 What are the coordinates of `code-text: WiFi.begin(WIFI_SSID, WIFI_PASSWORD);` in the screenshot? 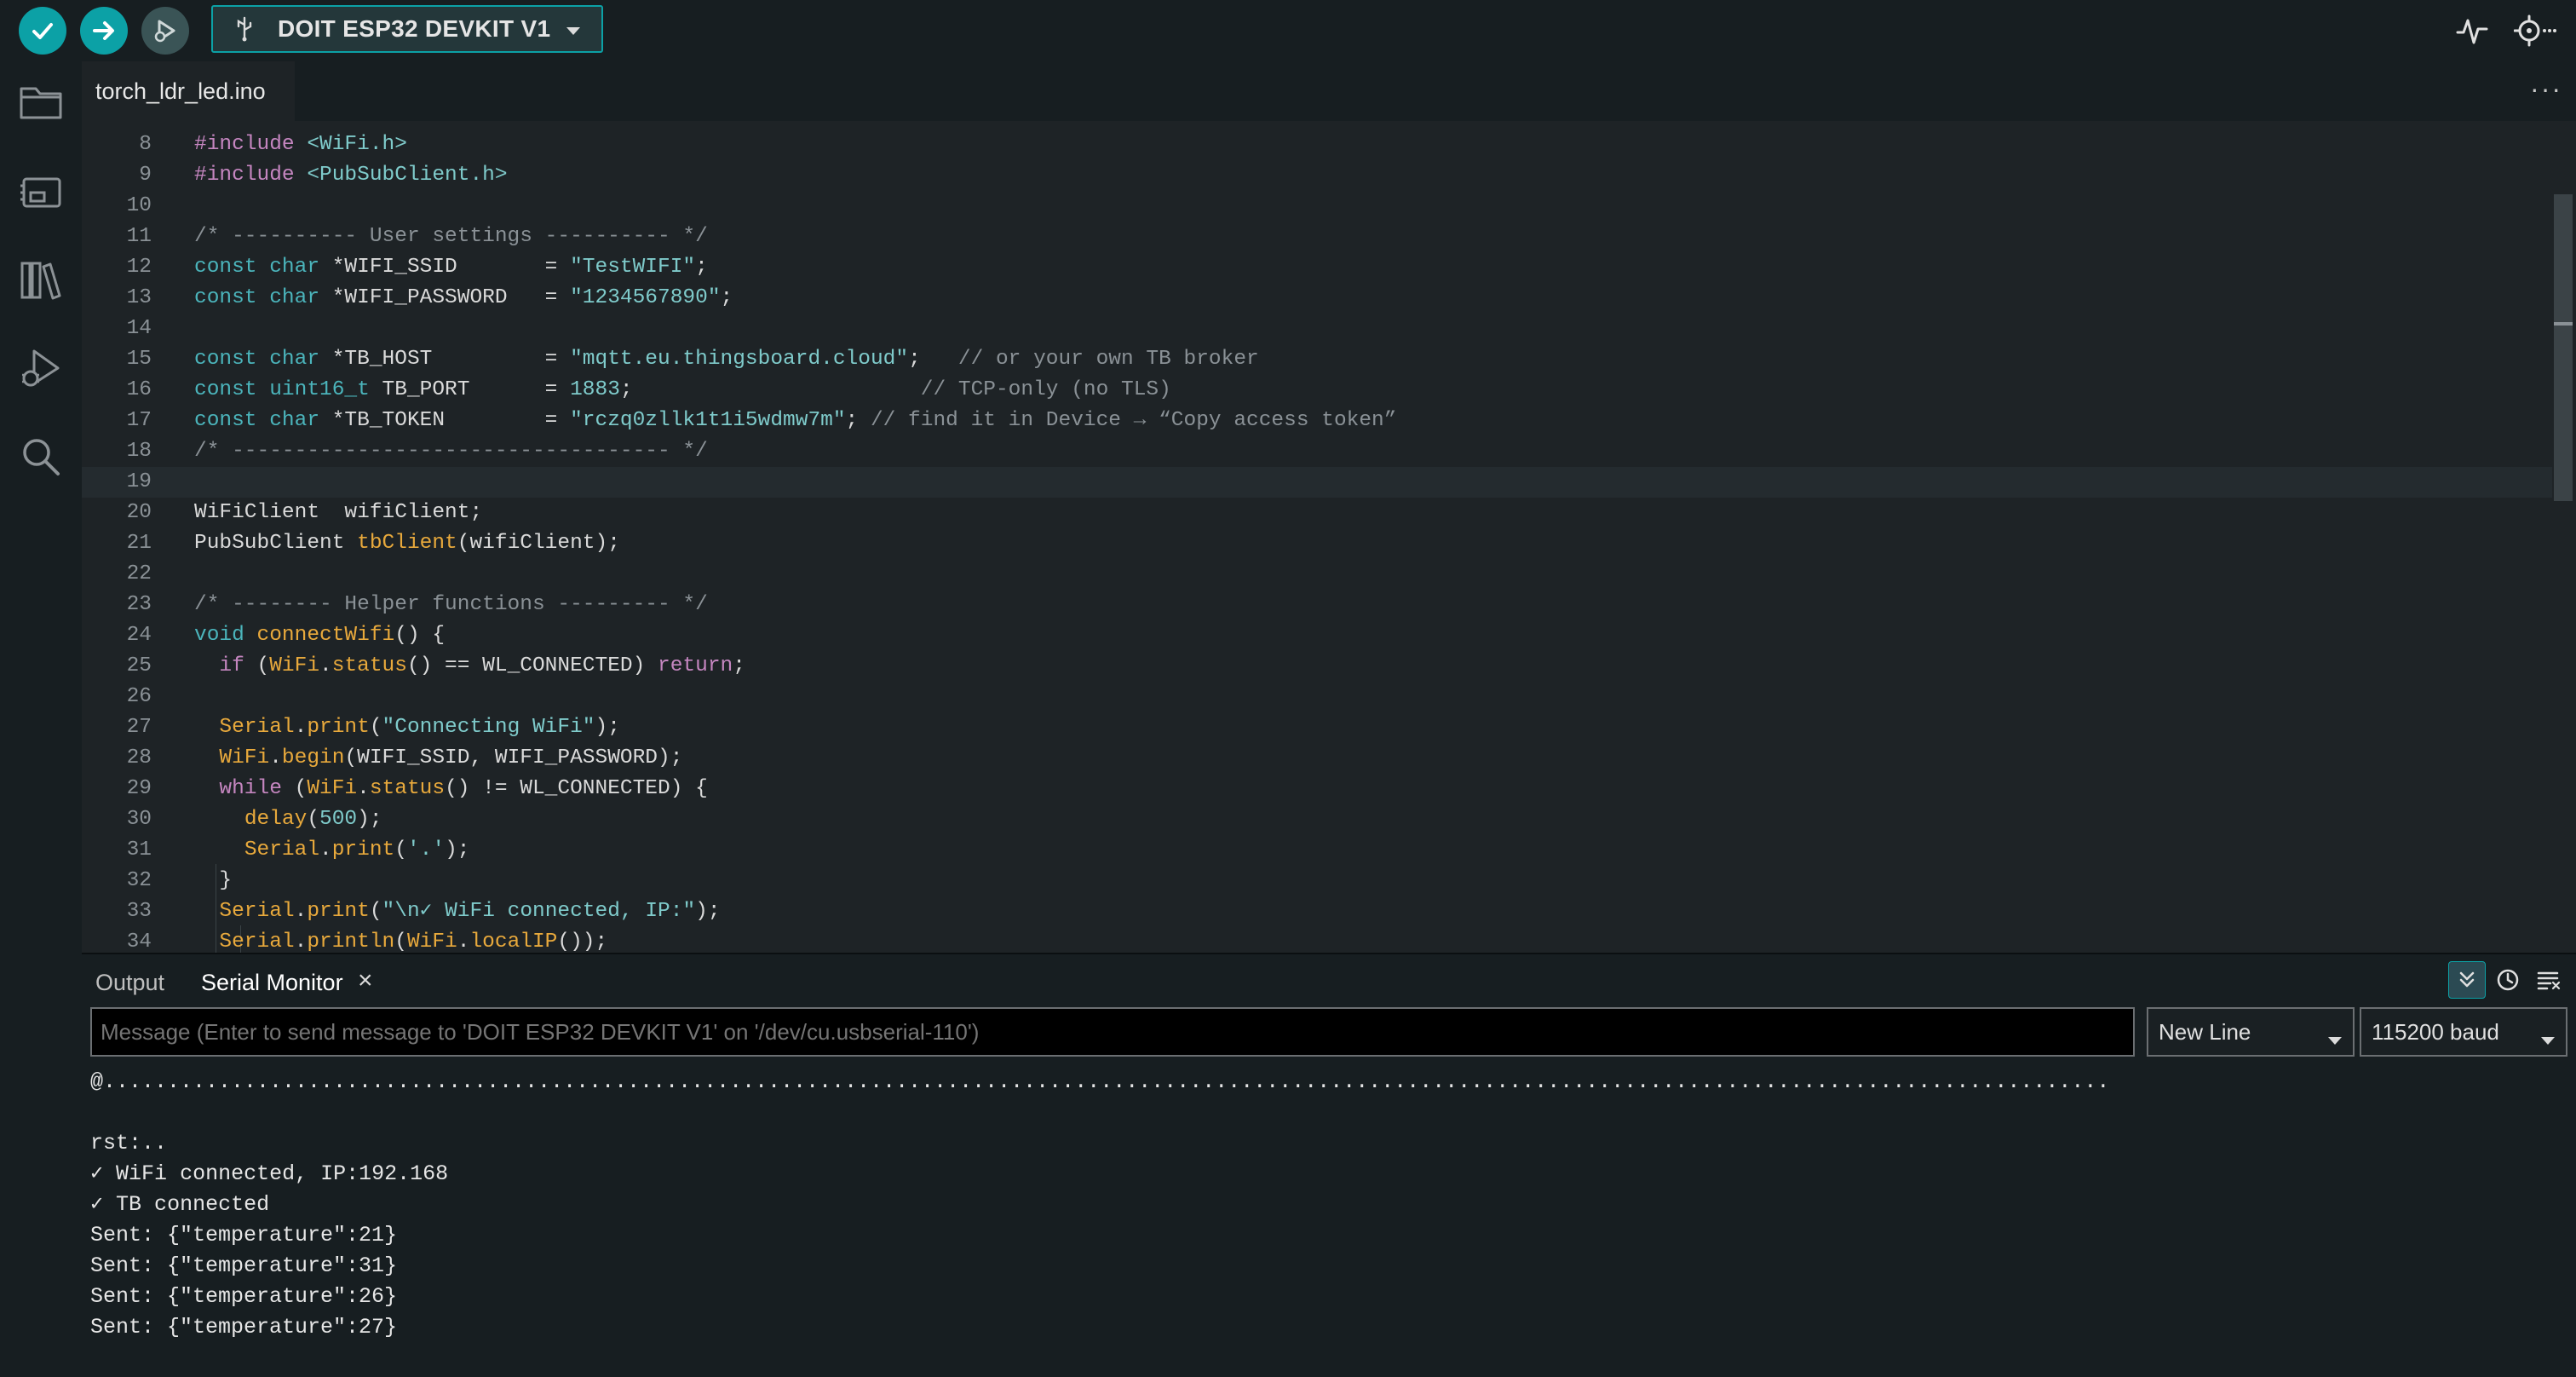 It's located at (451, 758).